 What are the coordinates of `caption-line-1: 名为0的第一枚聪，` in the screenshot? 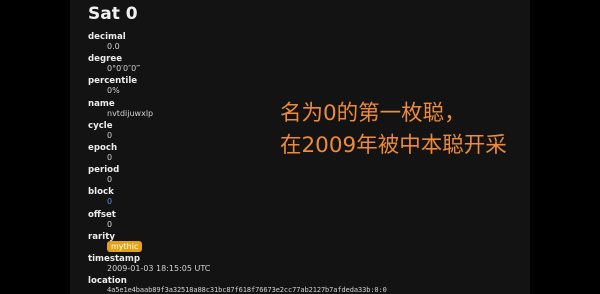 It's located at (373, 113).